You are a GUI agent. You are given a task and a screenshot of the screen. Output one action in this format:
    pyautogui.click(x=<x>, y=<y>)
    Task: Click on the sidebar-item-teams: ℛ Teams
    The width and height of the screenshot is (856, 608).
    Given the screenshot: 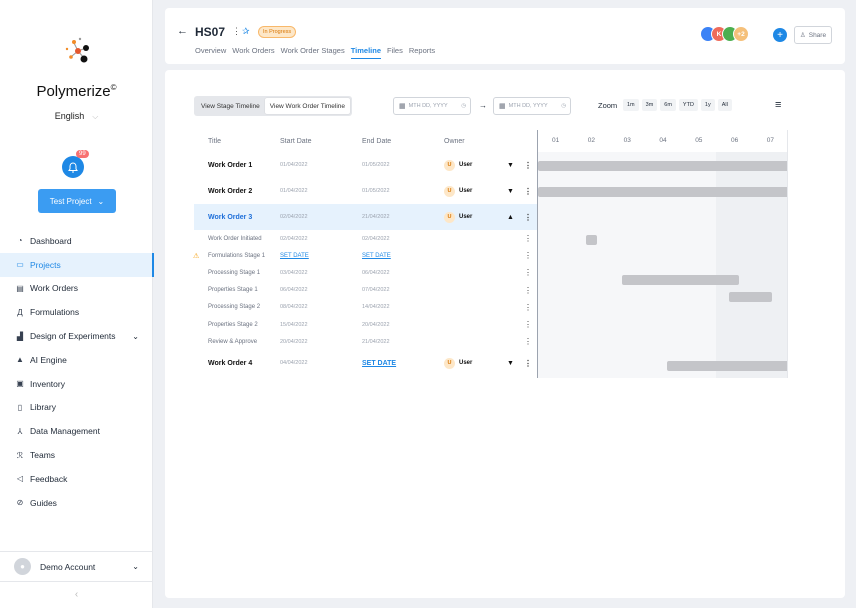 What is the action you would take?
    pyautogui.click(x=76, y=455)
    